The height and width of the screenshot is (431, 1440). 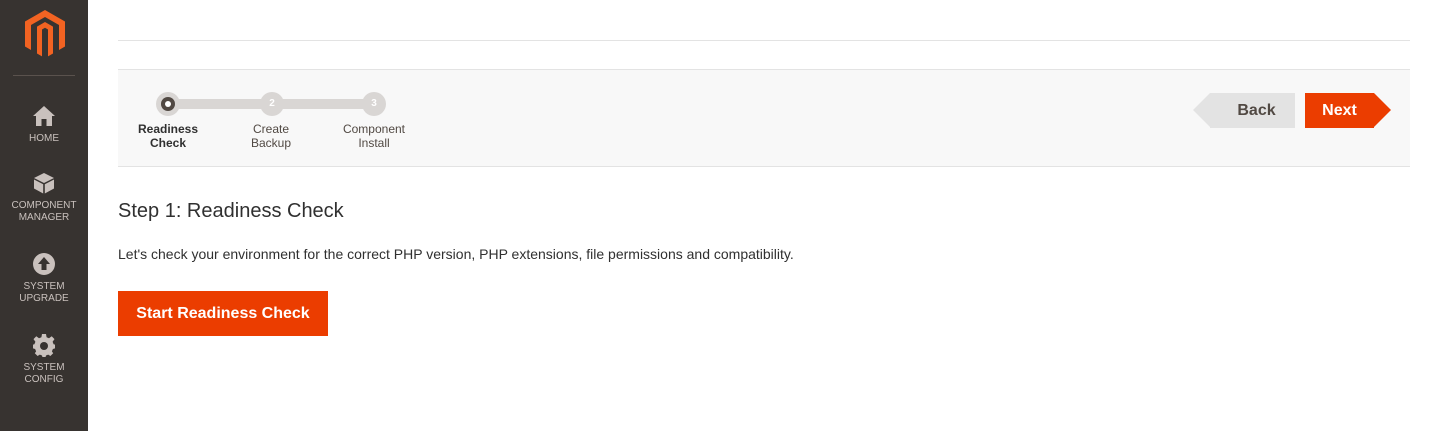 What do you see at coordinates (44, 264) in the screenshot?
I see `upgrade-icon` at bounding box center [44, 264].